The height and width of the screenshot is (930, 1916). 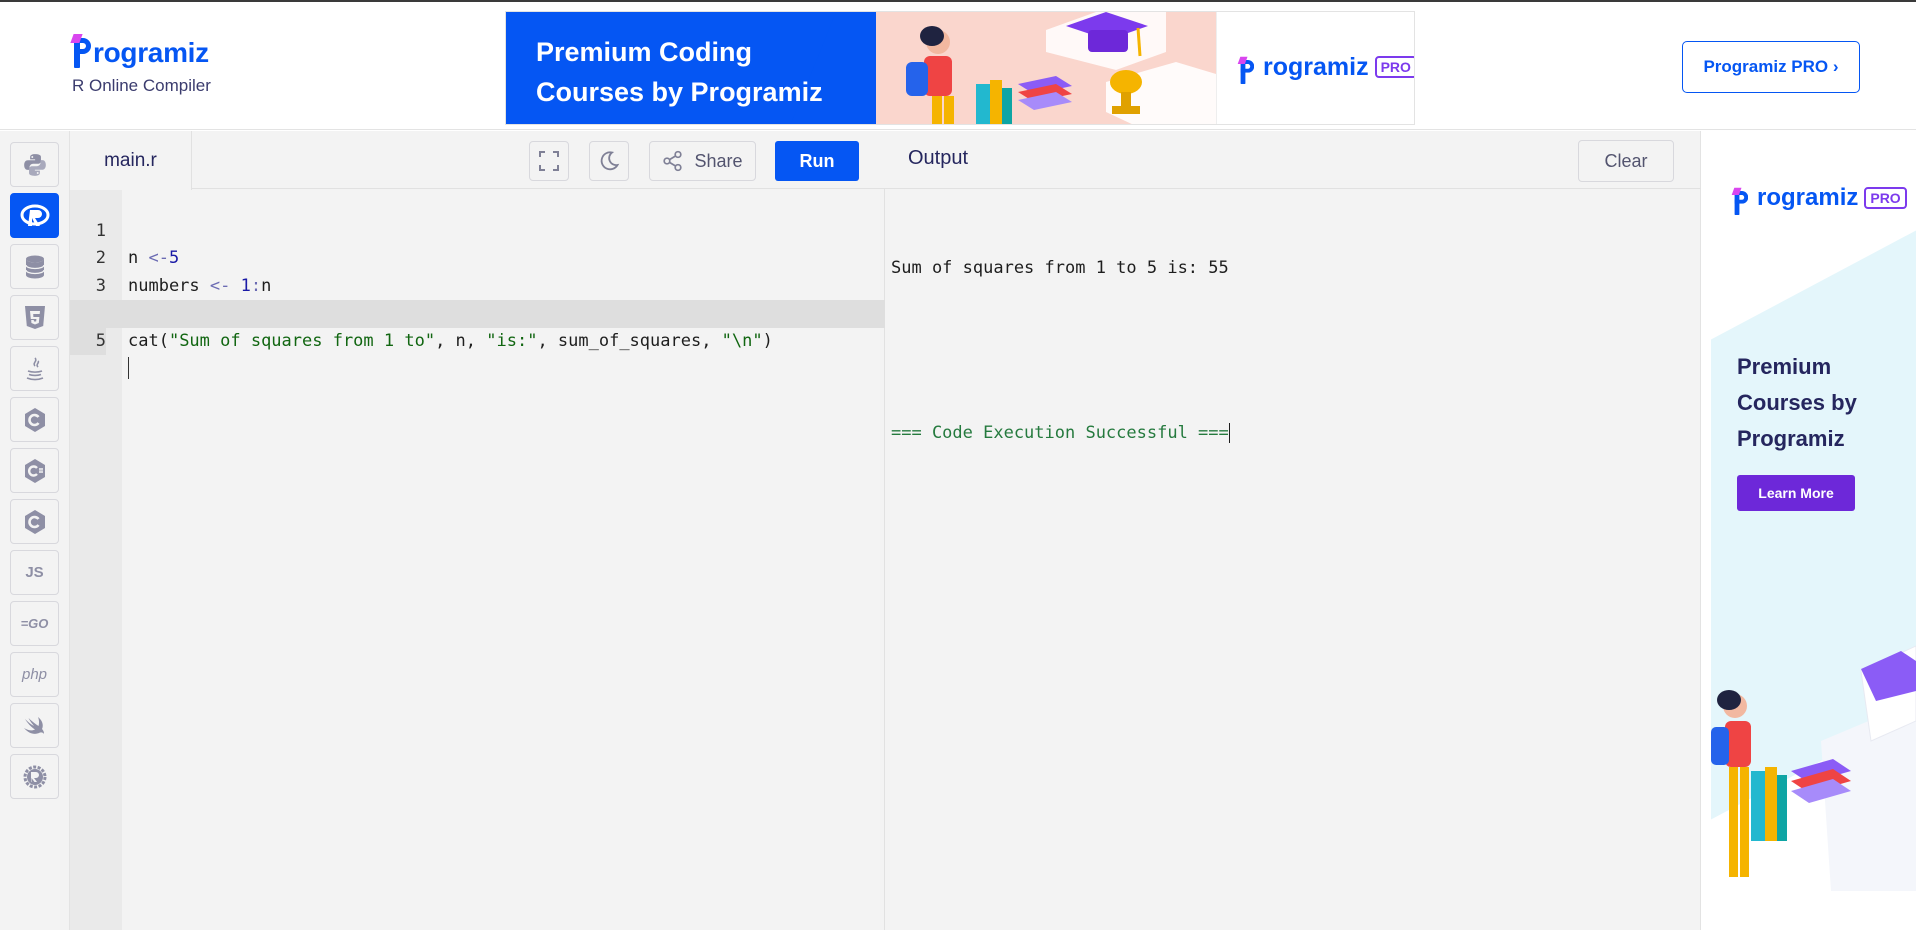 I want to click on code-line: 3 sum_of_squares <- sum(numbers^2), so click(x=477, y=284).